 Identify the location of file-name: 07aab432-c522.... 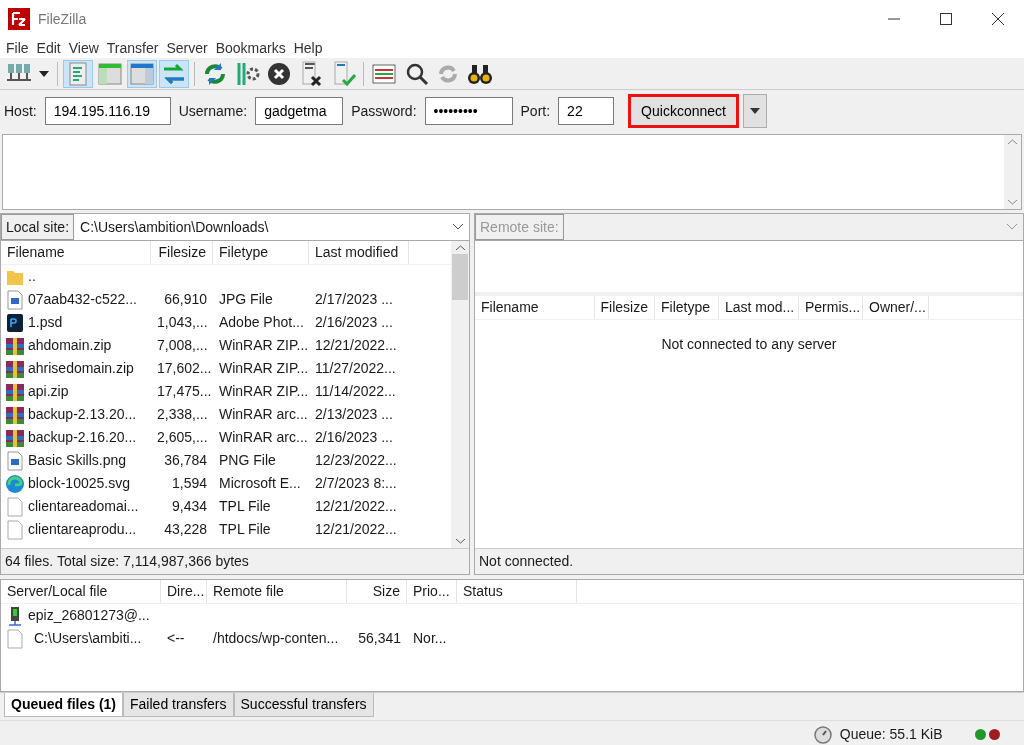
(82, 299).